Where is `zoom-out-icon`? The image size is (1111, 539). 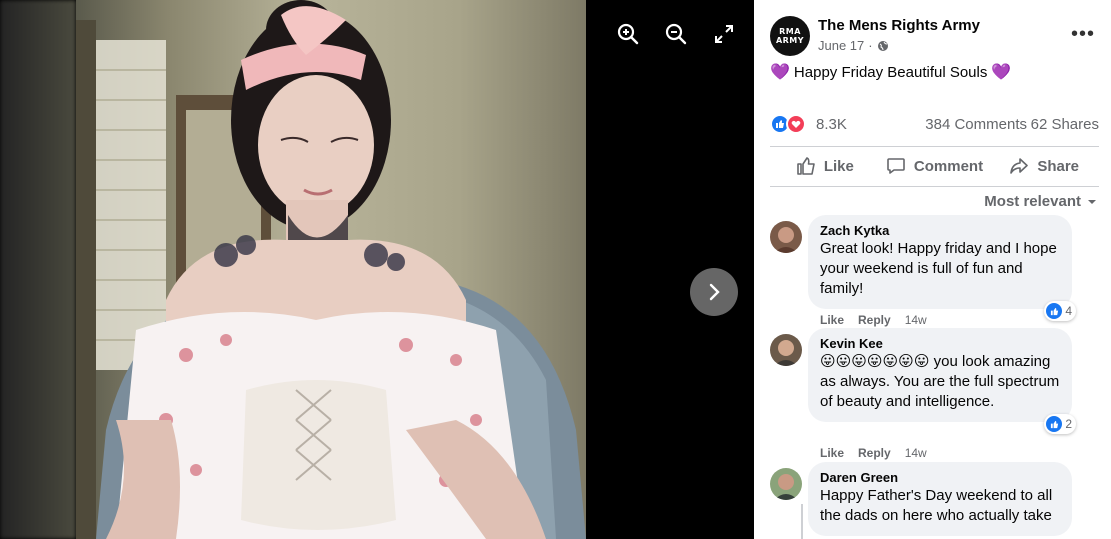 zoom-out-icon is located at coordinates (676, 34).